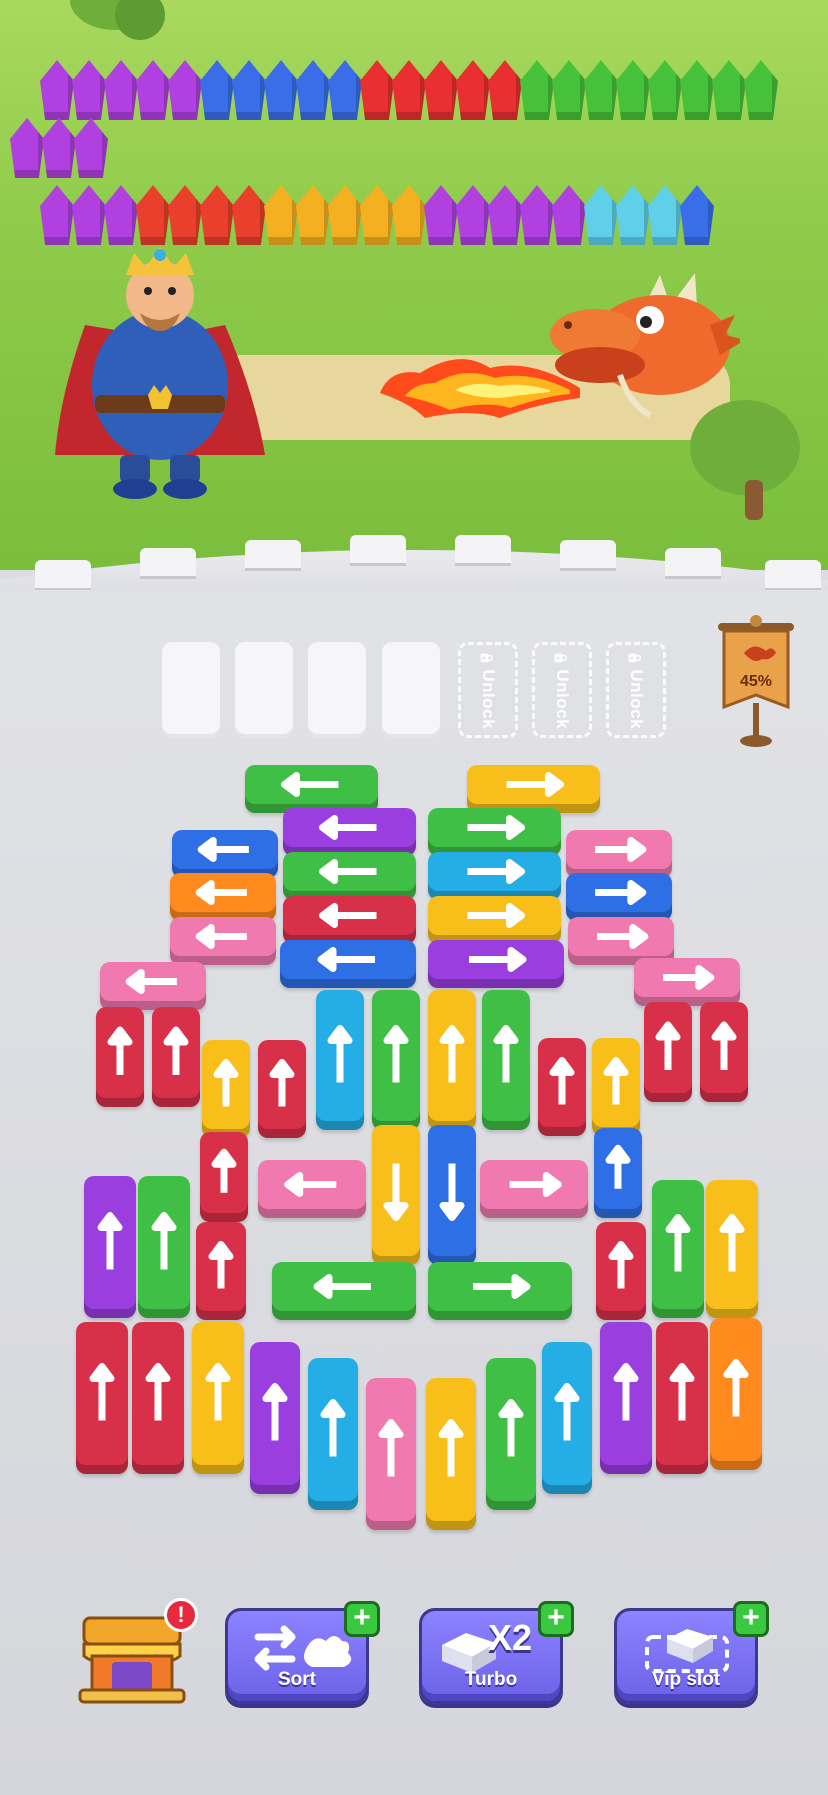  I want to click on add-vip-slot-button: +, so click(751, 1619).